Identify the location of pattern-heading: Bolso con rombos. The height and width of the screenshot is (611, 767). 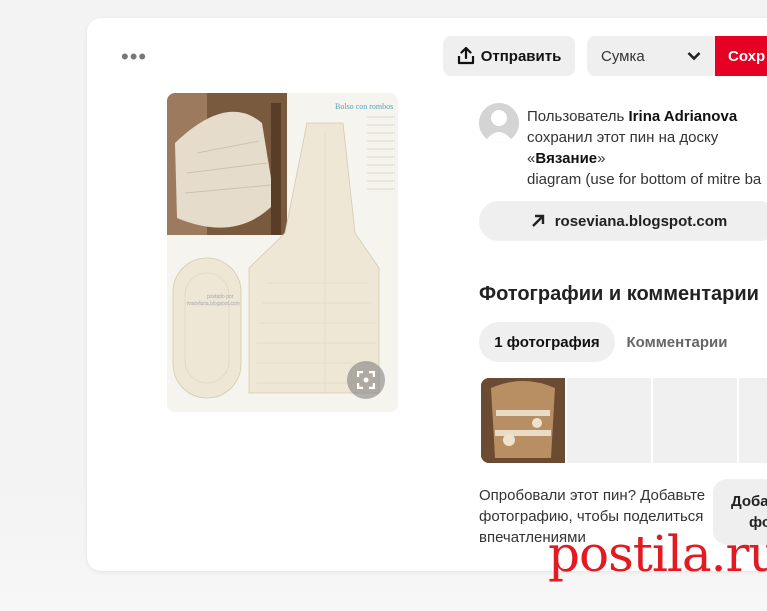
(364, 106).